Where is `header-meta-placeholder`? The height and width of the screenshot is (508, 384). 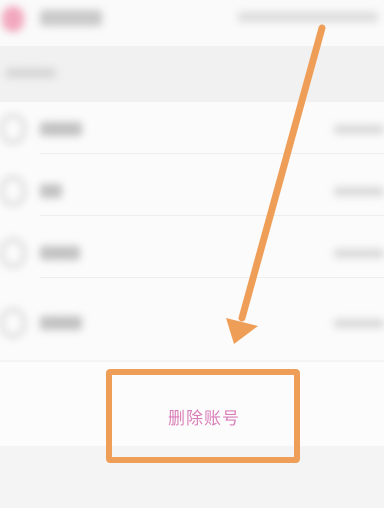 header-meta-placeholder is located at coordinates (308, 17).